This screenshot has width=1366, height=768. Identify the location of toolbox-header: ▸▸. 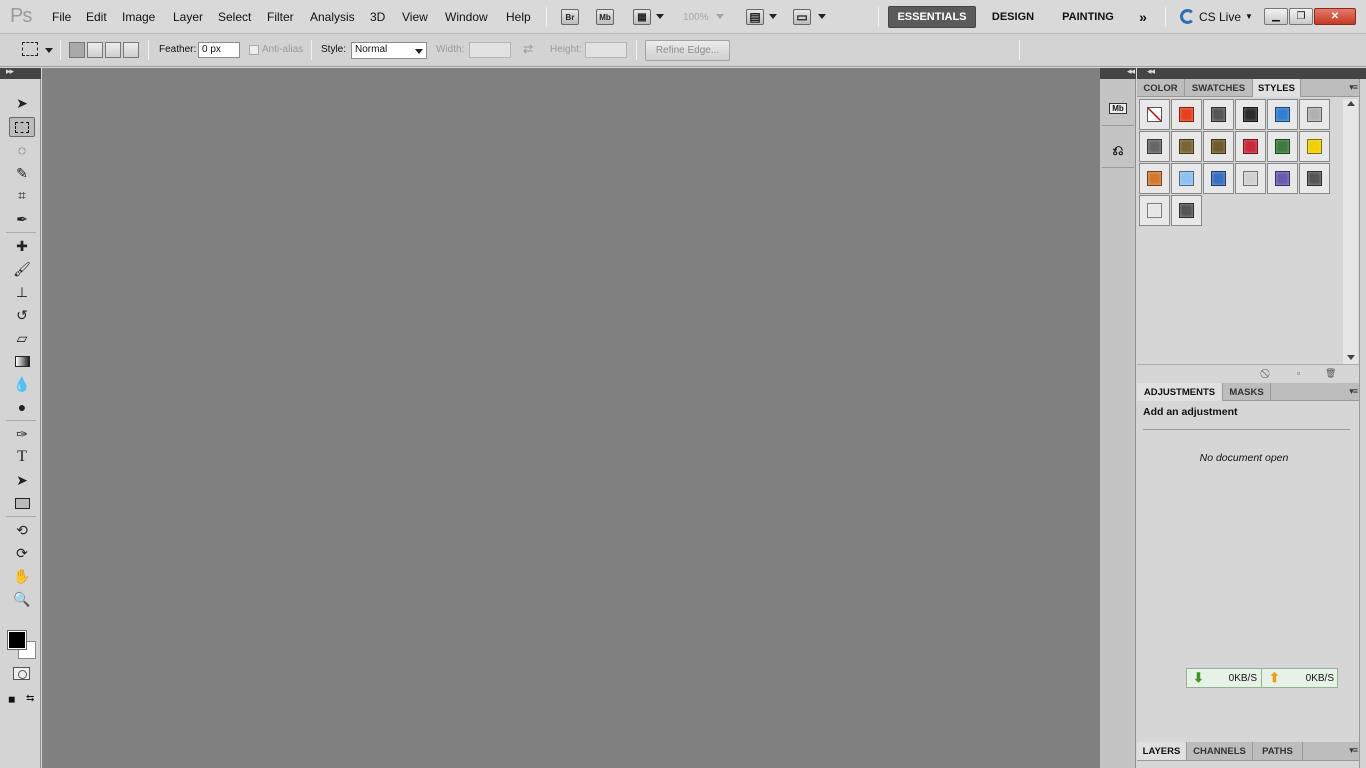
(20, 72).